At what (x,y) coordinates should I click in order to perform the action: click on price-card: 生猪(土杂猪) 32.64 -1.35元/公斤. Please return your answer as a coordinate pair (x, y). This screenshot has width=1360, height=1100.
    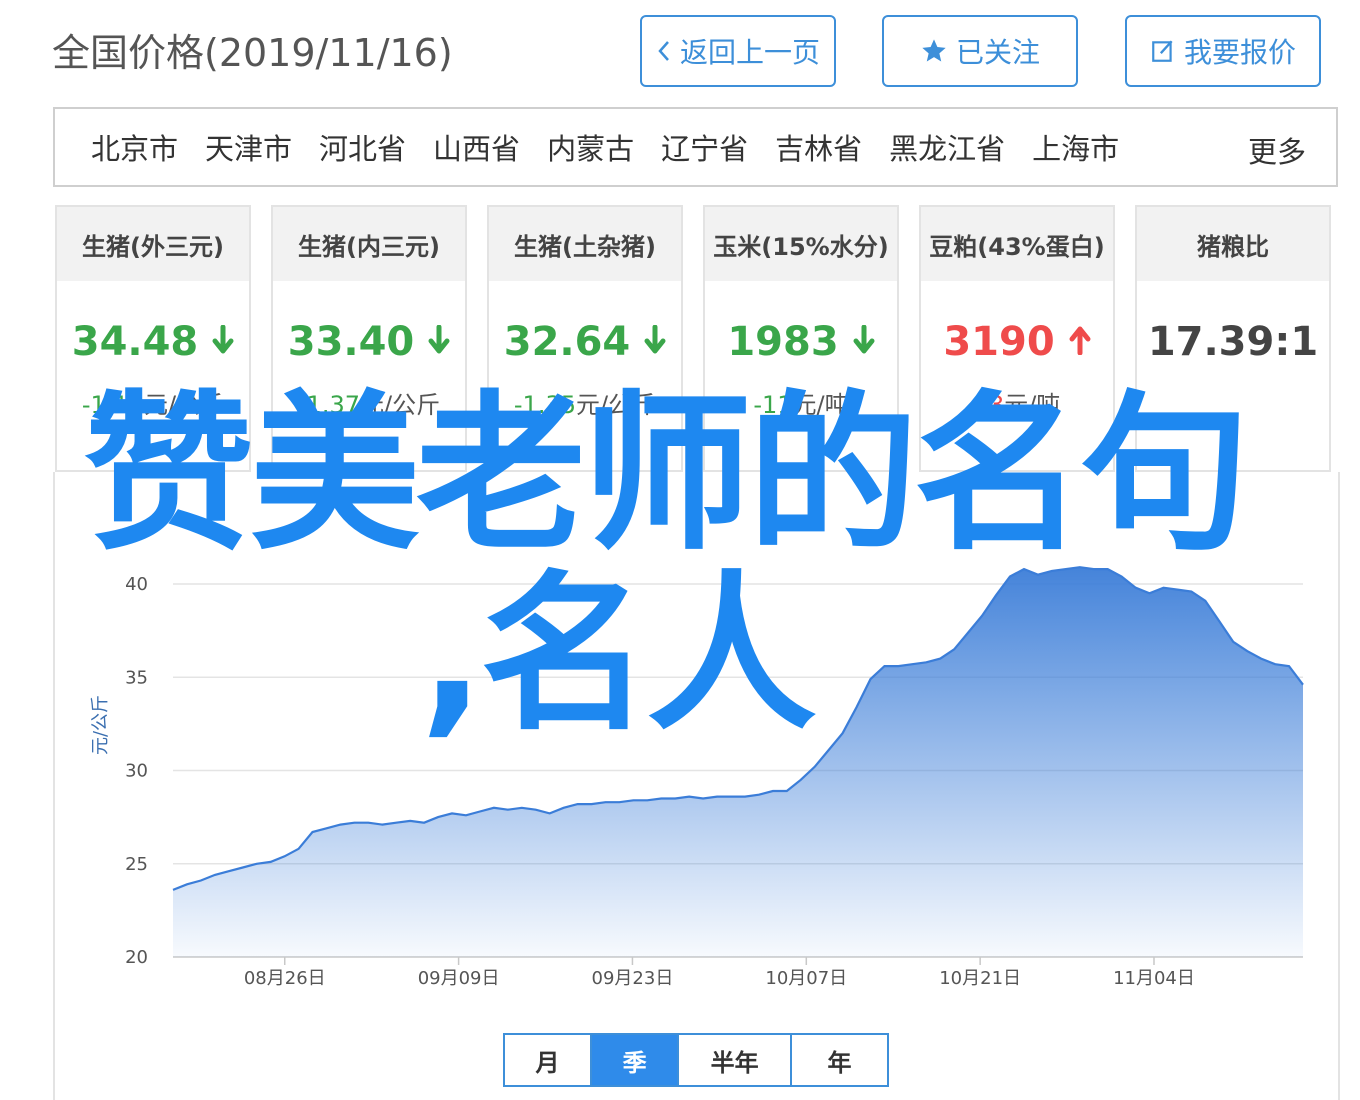
    Looking at the image, I should click on (585, 338).